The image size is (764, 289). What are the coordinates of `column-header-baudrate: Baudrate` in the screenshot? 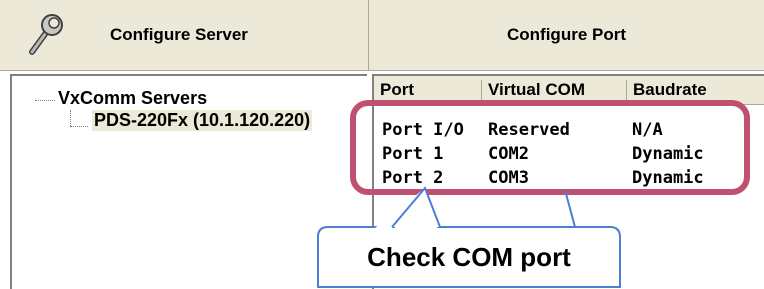 It's located at (695, 92).